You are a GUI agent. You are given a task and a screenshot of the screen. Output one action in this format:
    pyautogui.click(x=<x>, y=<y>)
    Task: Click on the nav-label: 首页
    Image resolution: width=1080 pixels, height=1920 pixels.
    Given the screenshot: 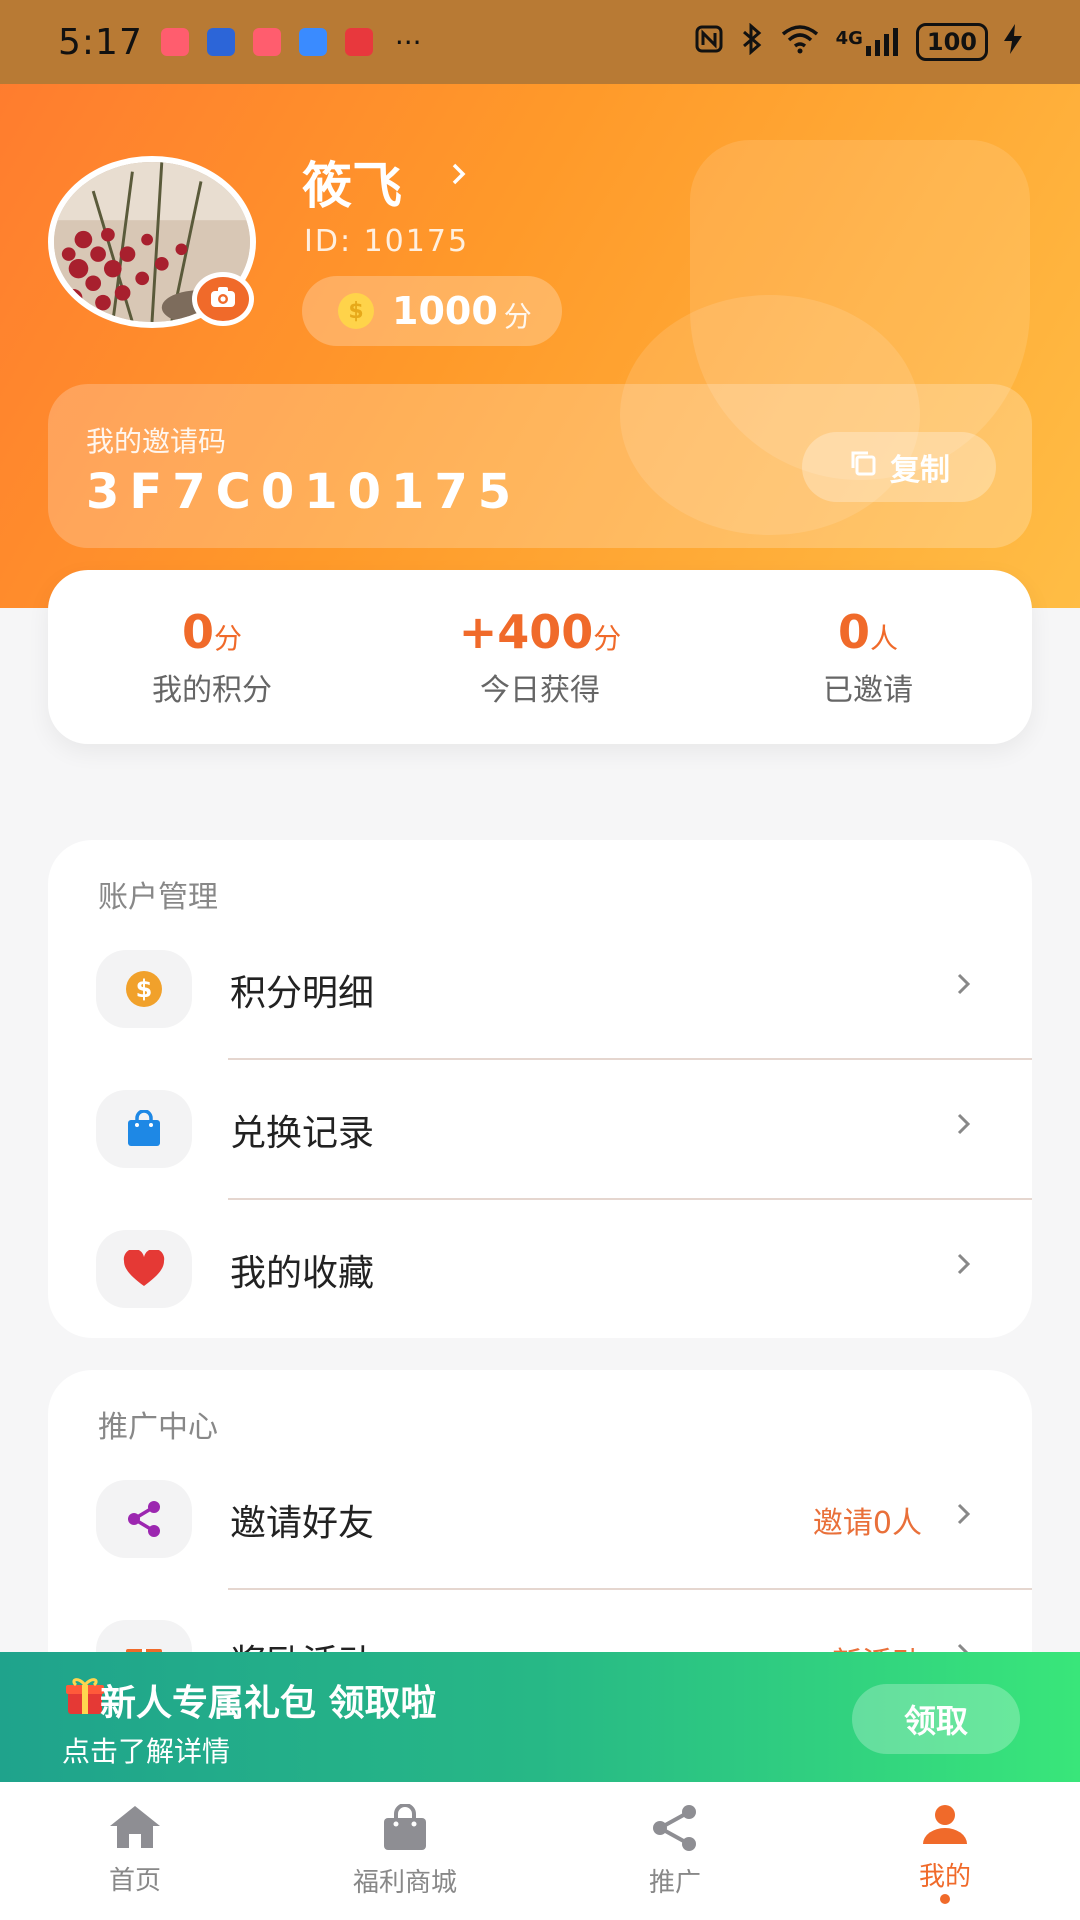 What is the action you would take?
    pyautogui.click(x=134, y=1881)
    